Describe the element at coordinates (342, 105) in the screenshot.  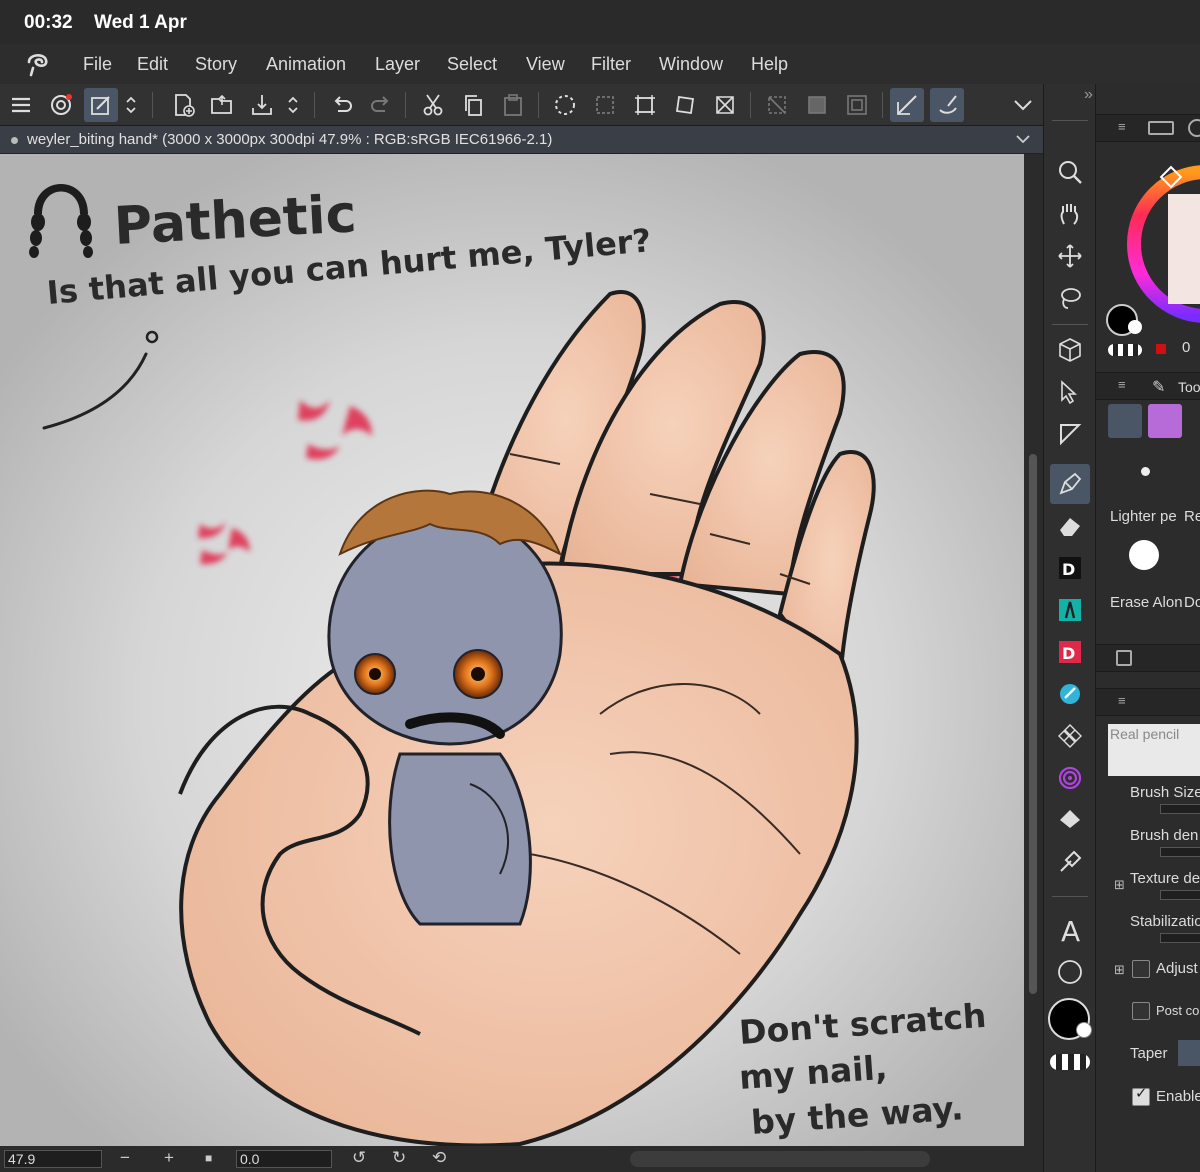
I see `undo-icon` at that location.